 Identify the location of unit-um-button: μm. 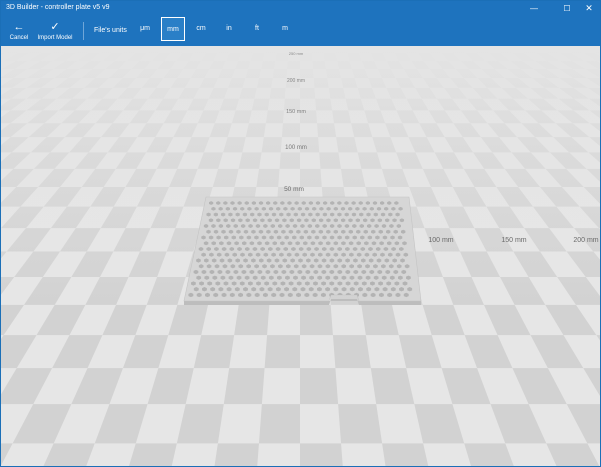
(145, 29).